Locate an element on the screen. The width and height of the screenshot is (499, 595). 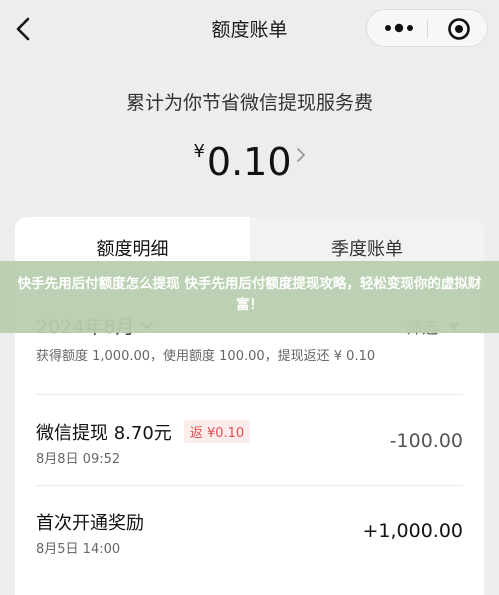
rebate-badge: 返 ¥0.10 is located at coordinates (217, 431).